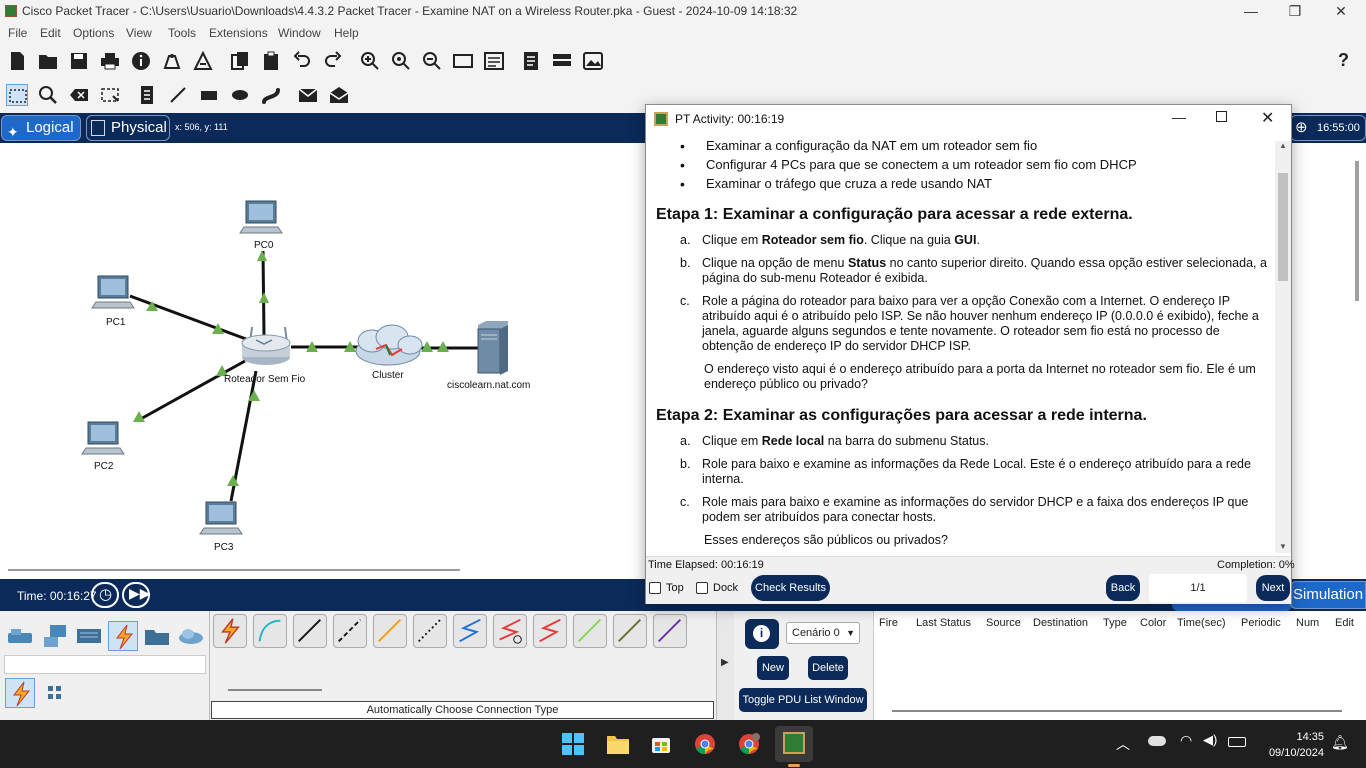 This screenshot has height=768, width=1366. I want to click on col-fire: Fire, so click(888, 623).